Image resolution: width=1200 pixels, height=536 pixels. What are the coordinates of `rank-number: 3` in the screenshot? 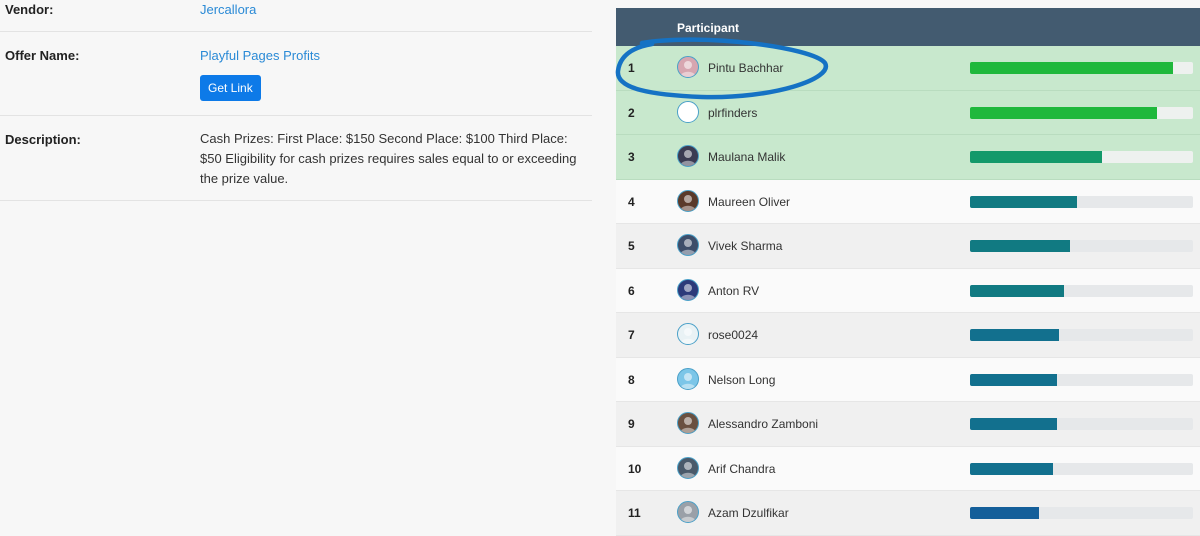 It's located at (631, 157).